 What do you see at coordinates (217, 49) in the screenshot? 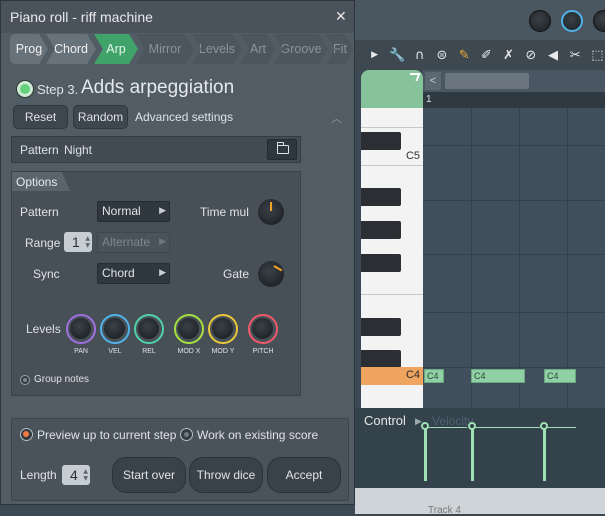
I see `tab-levels: Levels` at bounding box center [217, 49].